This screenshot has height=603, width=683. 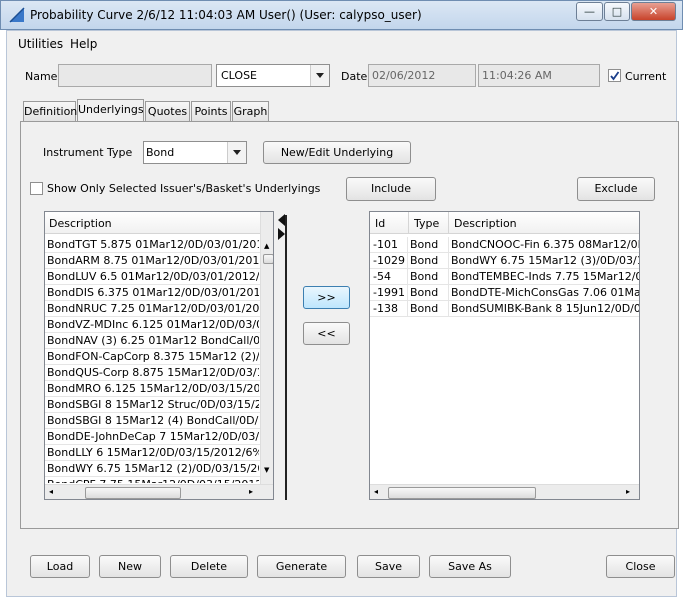 What do you see at coordinates (301, 566) in the screenshot?
I see `generate-button: Generate` at bounding box center [301, 566].